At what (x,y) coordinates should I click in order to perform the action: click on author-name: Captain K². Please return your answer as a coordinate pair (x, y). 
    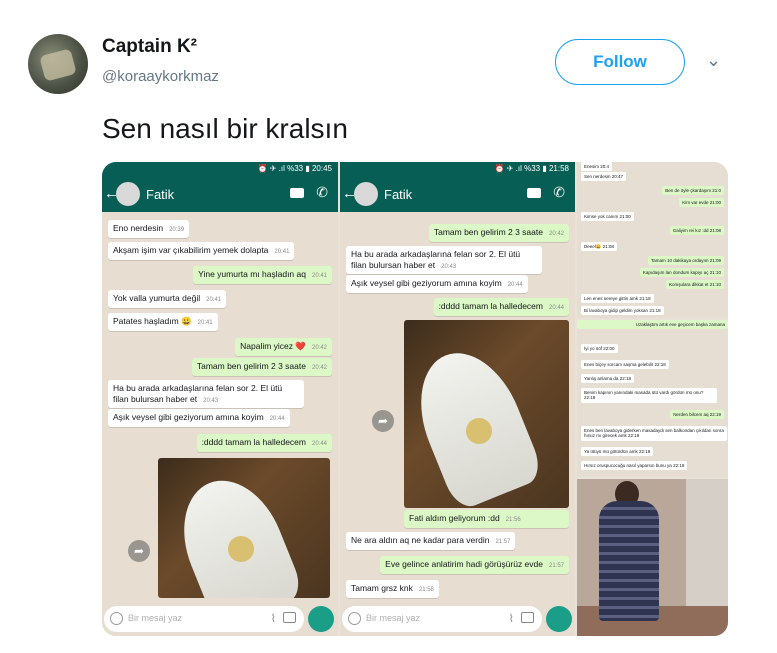
    Looking at the image, I should click on (149, 47).